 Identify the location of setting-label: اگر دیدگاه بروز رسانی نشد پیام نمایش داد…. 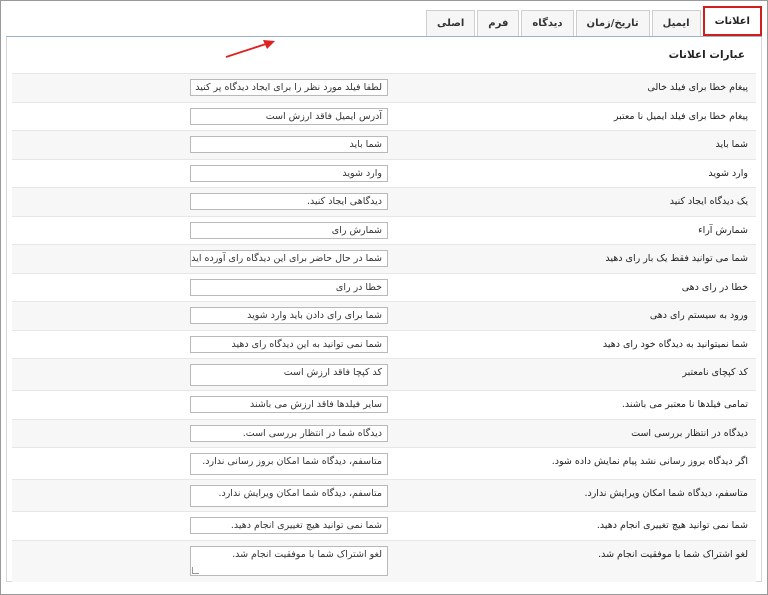
(649, 461).